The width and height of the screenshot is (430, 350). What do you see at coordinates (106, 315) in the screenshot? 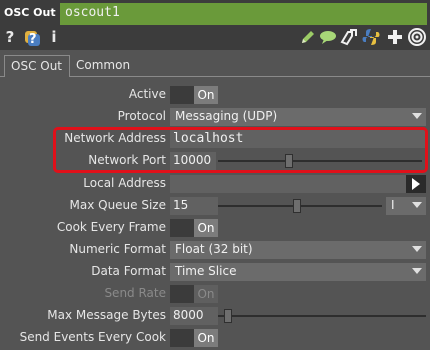
I see `max-message-bytes-label: Max Message Bytes` at bounding box center [106, 315].